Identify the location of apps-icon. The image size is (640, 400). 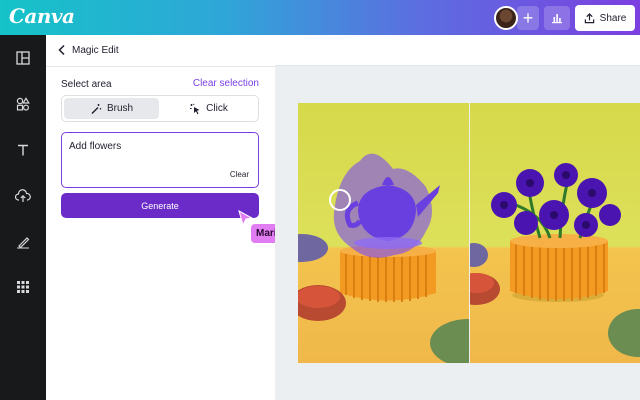
(23, 287).